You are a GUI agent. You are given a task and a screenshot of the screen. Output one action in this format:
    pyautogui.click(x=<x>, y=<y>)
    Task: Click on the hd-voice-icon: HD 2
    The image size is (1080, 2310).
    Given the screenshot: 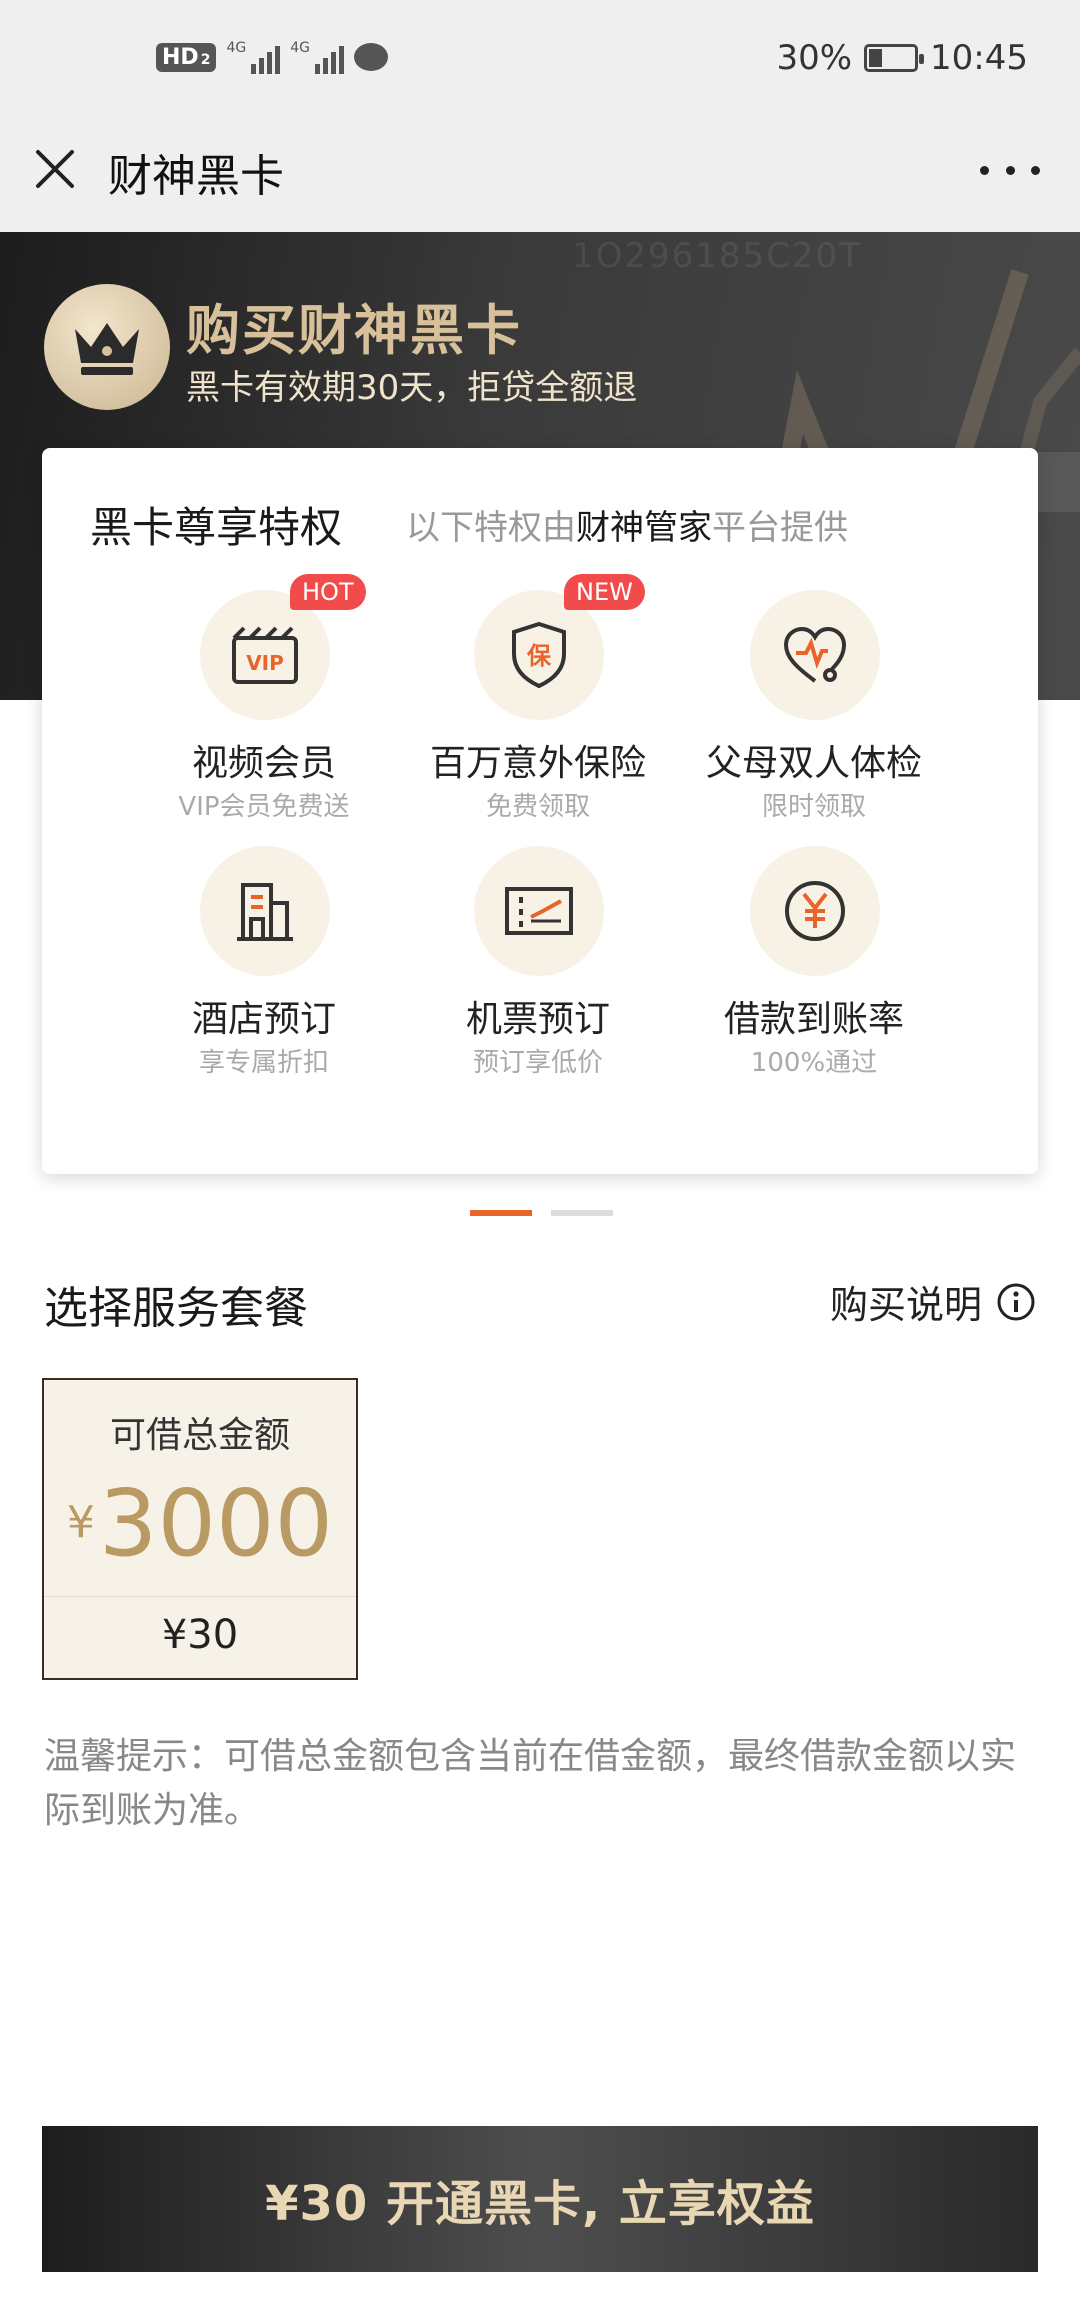 What is the action you would take?
    pyautogui.click(x=186, y=57)
    